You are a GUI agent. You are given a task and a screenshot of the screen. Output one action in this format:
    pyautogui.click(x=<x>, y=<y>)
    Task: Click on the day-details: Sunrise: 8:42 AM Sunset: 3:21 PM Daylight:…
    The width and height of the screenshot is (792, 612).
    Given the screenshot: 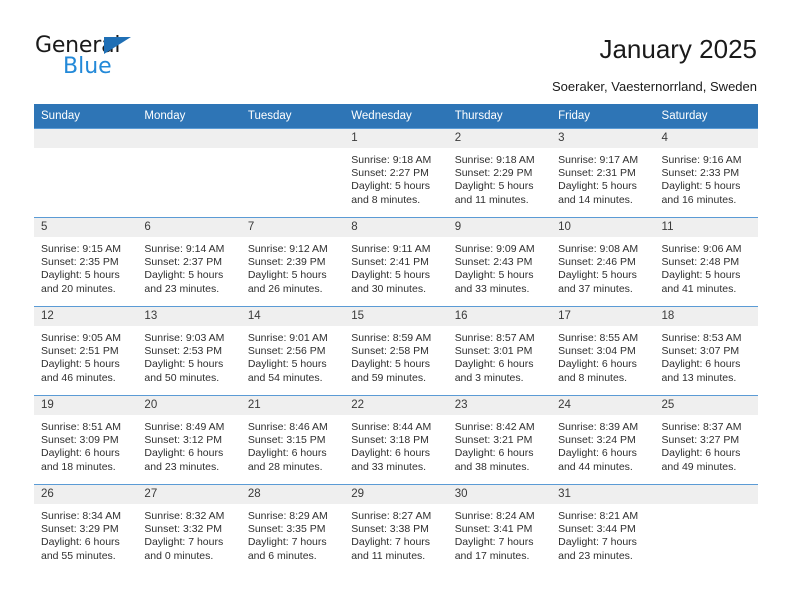 What is the action you would take?
    pyautogui.click(x=499, y=444)
    